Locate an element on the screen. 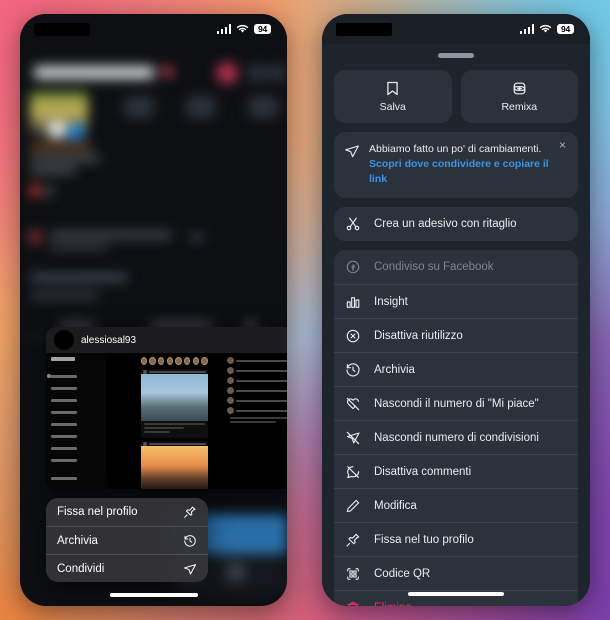 This screenshot has height=620, width=610. sticker-card: Crea un adesivo con ritaglio is located at coordinates (456, 224).